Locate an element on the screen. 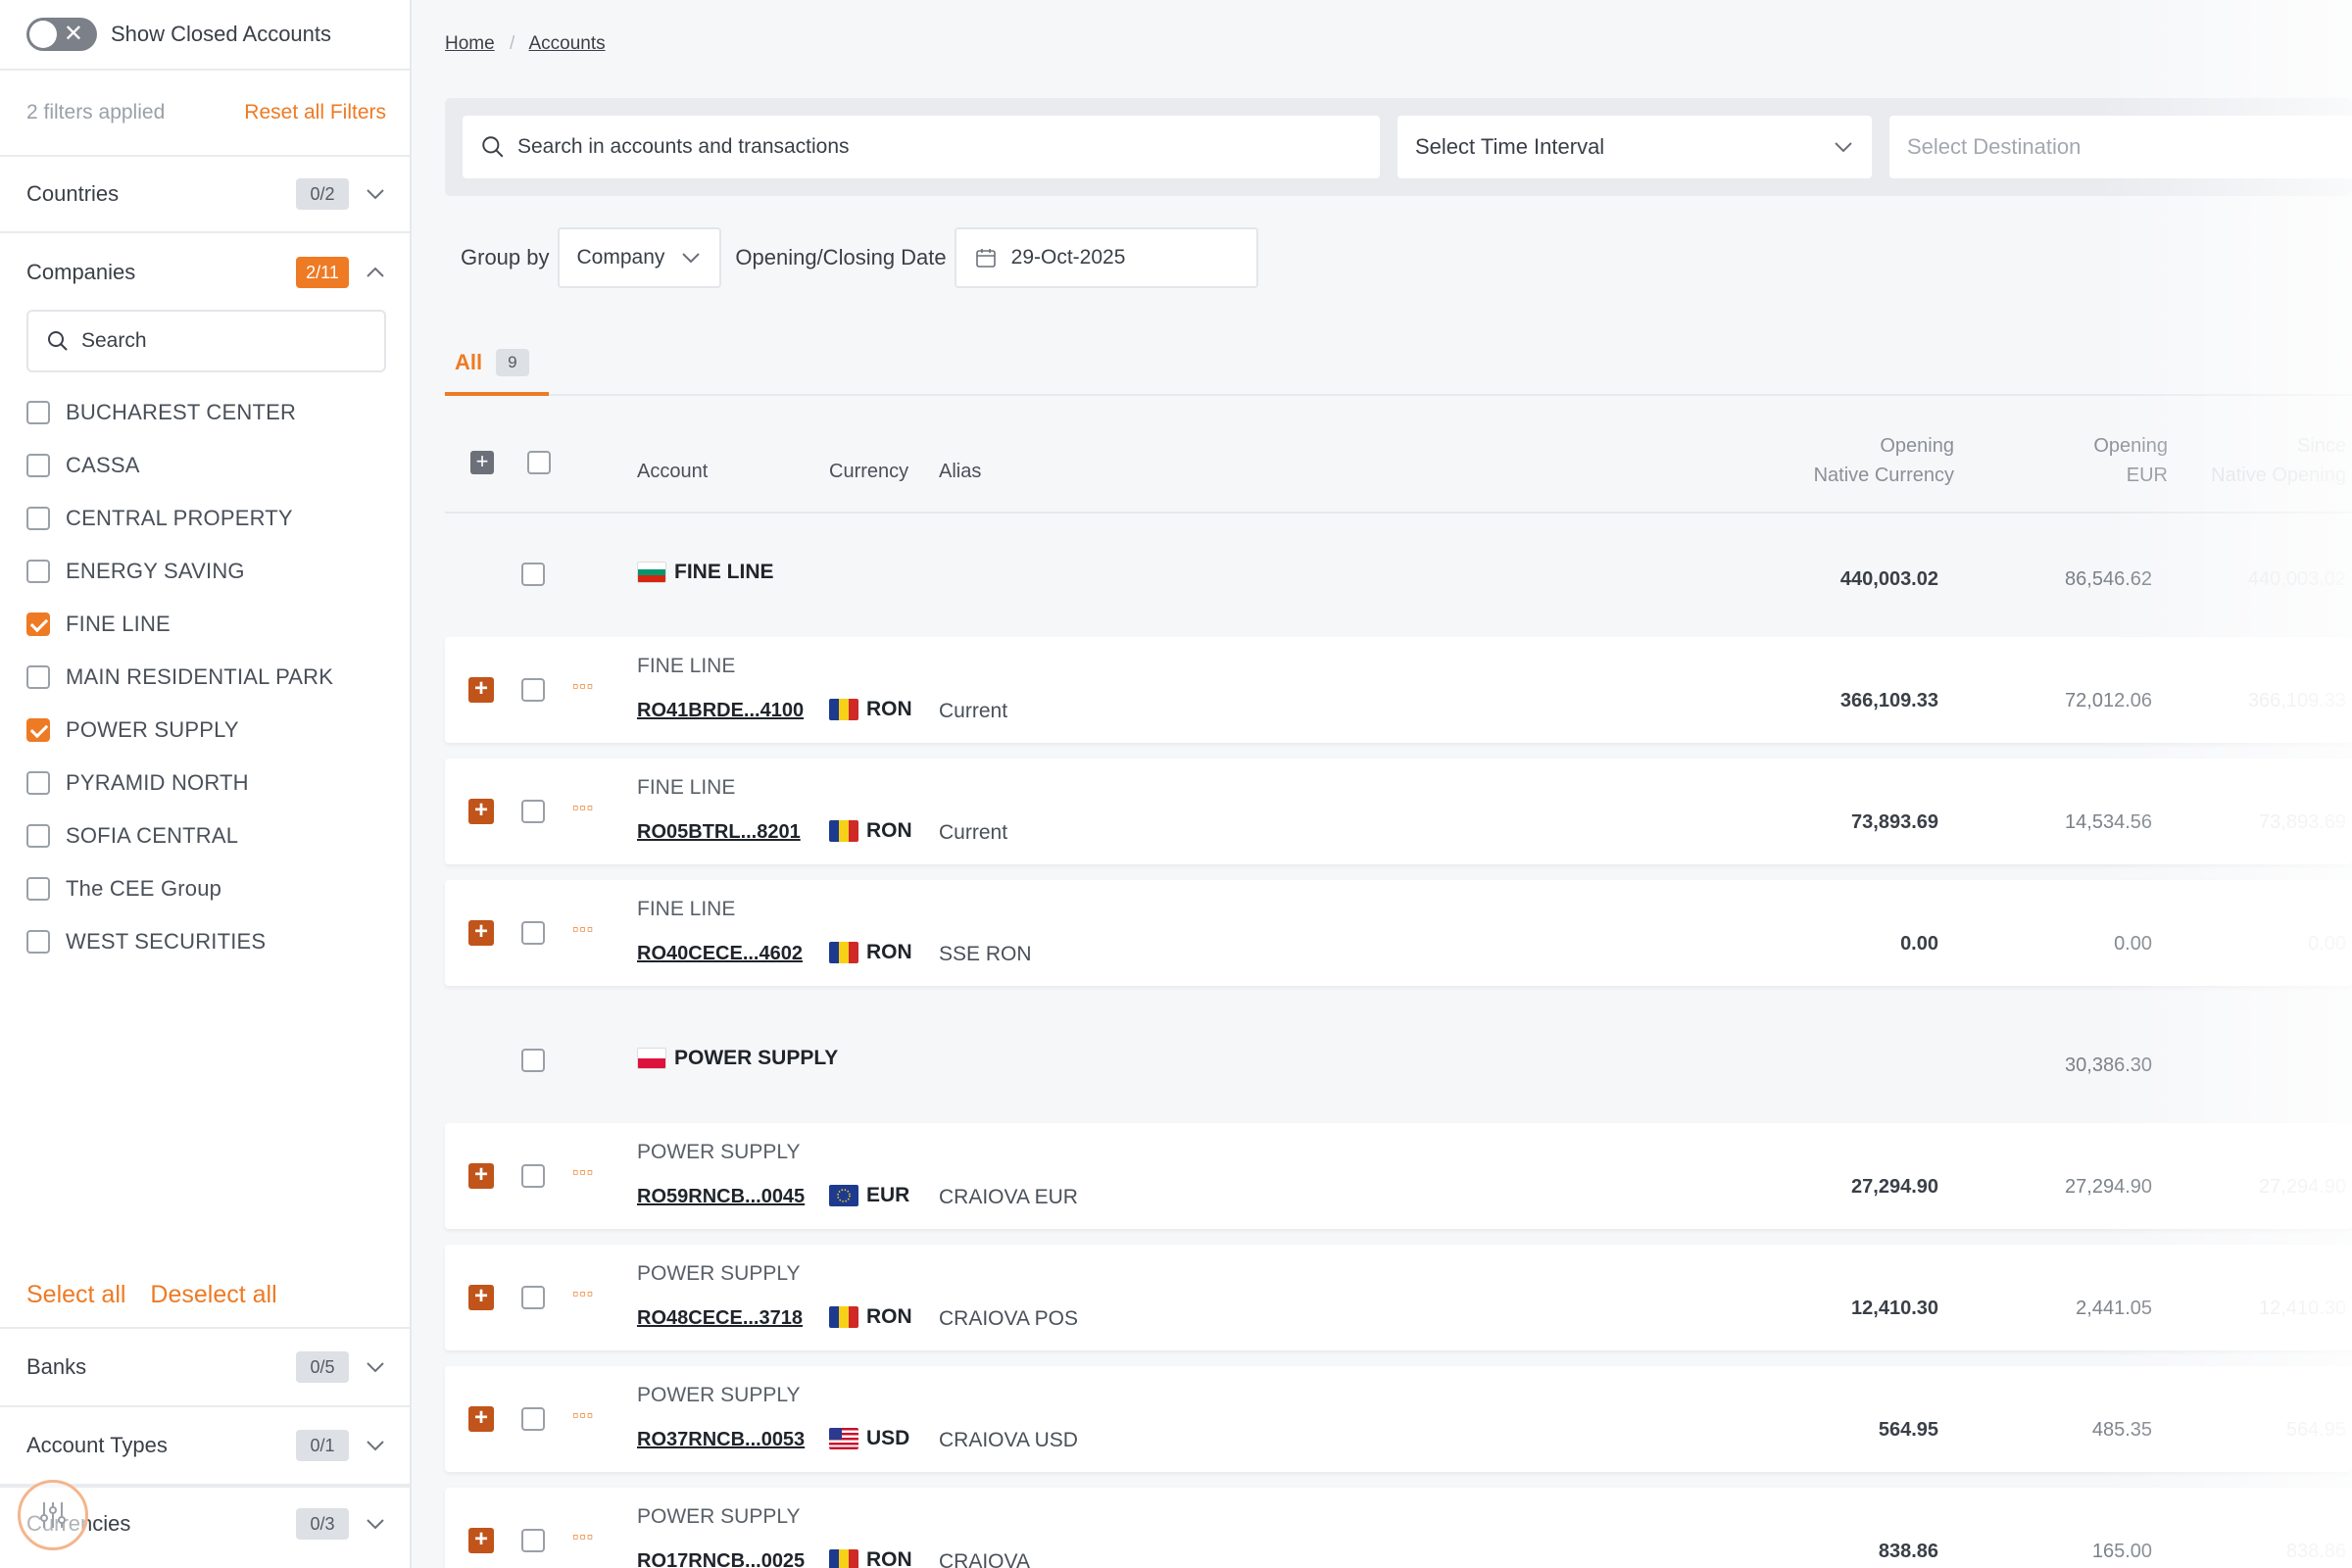 The width and height of the screenshot is (2352, 1568). company-option-label: CENTRAL PROPERTY is located at coordinates (179, 518).